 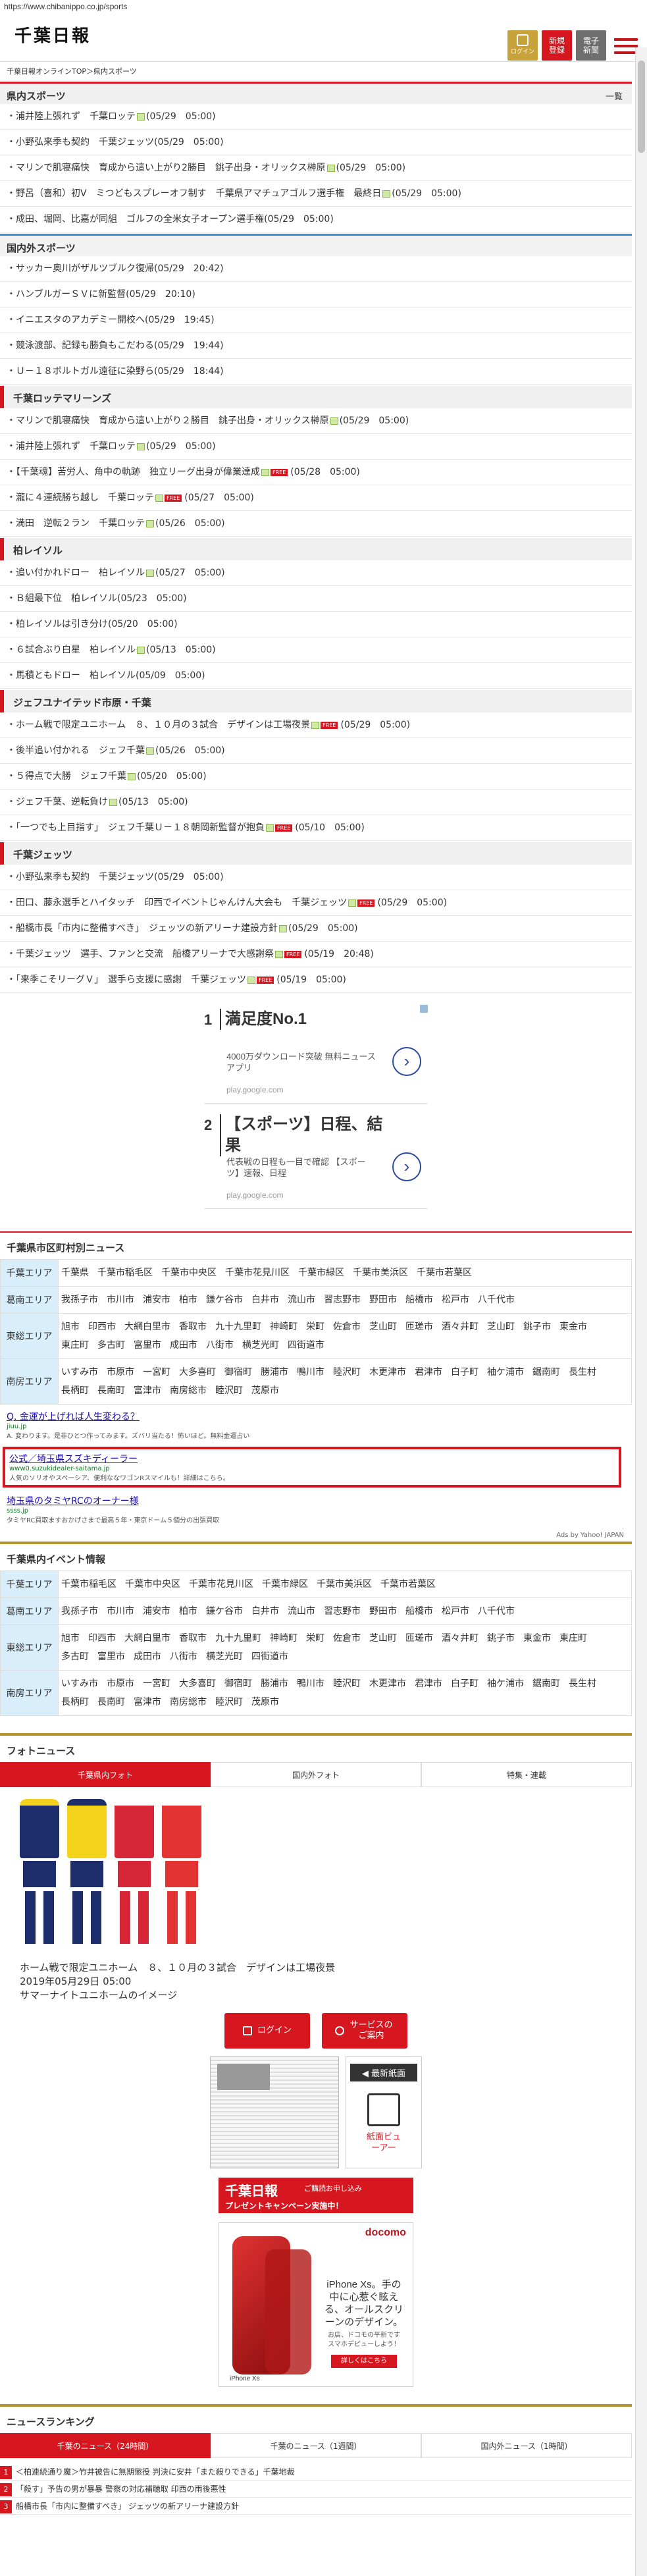 I want to click on news-item: ６試合ぶり白星 柏レイソル (05/13 05:00), so click(x=316, y=650).